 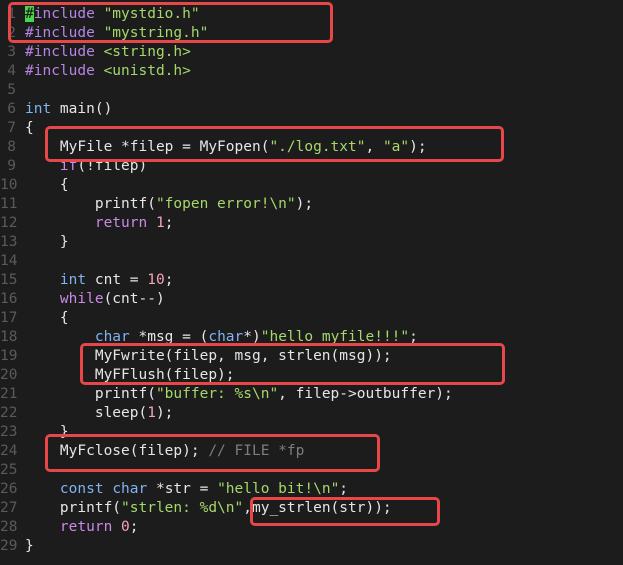 I want to click on line-number: 20, so click(x=9, y=375).